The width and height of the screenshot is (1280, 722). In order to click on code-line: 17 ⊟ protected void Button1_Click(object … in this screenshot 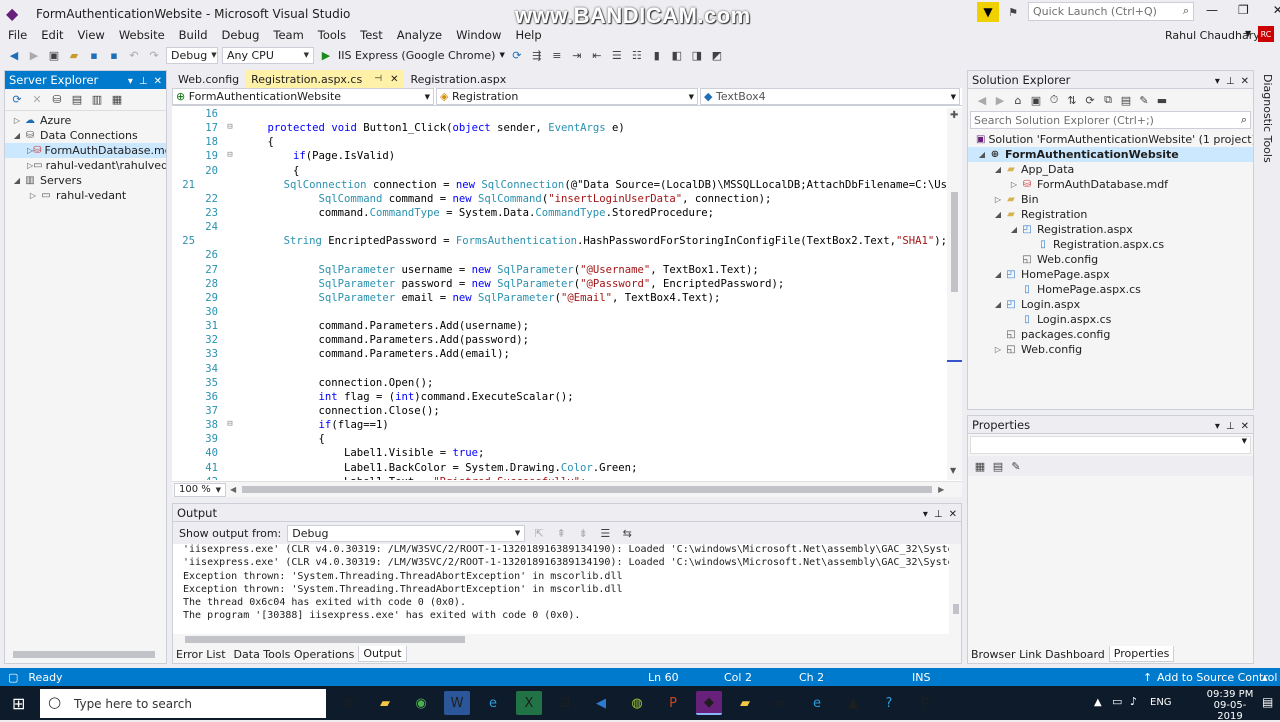, I will do `click(559, 129)`.